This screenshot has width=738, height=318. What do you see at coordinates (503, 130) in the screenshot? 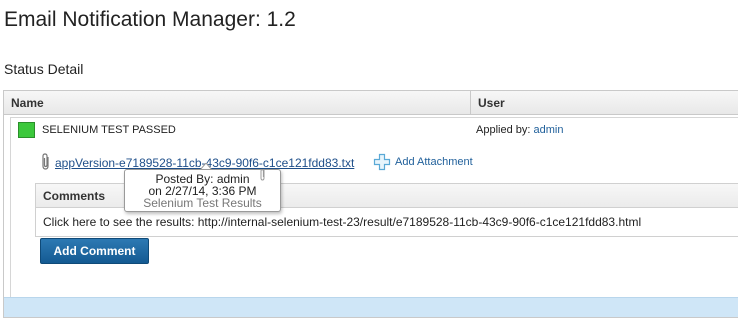
I see `applied-by-label: Applied by:` at bounding box center [503, 130].